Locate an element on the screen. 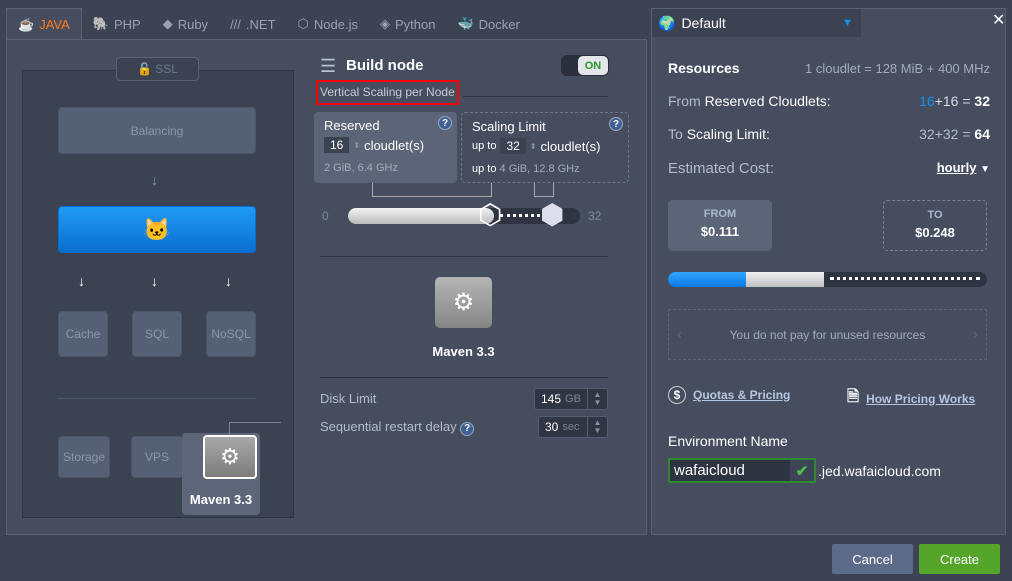 This screenshot has height=581, width=1012. check-icon: ✔ is located at coordinates (802, 470).